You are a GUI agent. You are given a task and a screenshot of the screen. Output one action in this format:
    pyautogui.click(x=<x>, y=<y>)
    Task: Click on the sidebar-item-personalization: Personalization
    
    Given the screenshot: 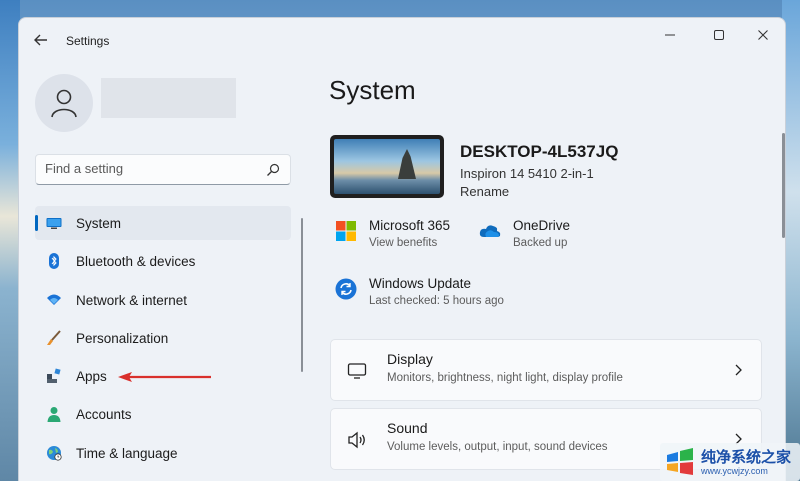 What is the action you would take?
    pyautogui.click(x=163, y=338)
    